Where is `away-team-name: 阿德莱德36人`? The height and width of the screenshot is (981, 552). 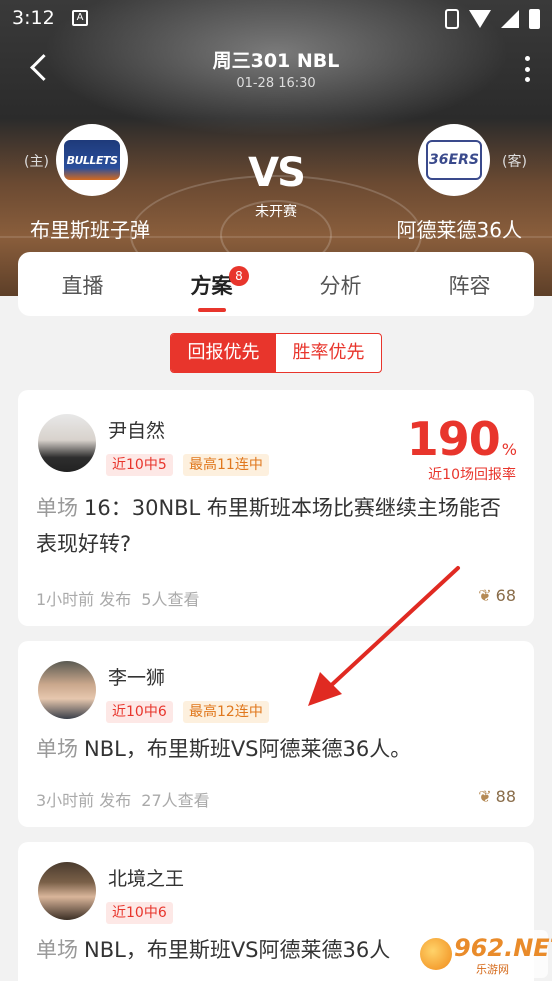
away-team-name: 阿德莱德36人 is located at coordinates (459, 228).